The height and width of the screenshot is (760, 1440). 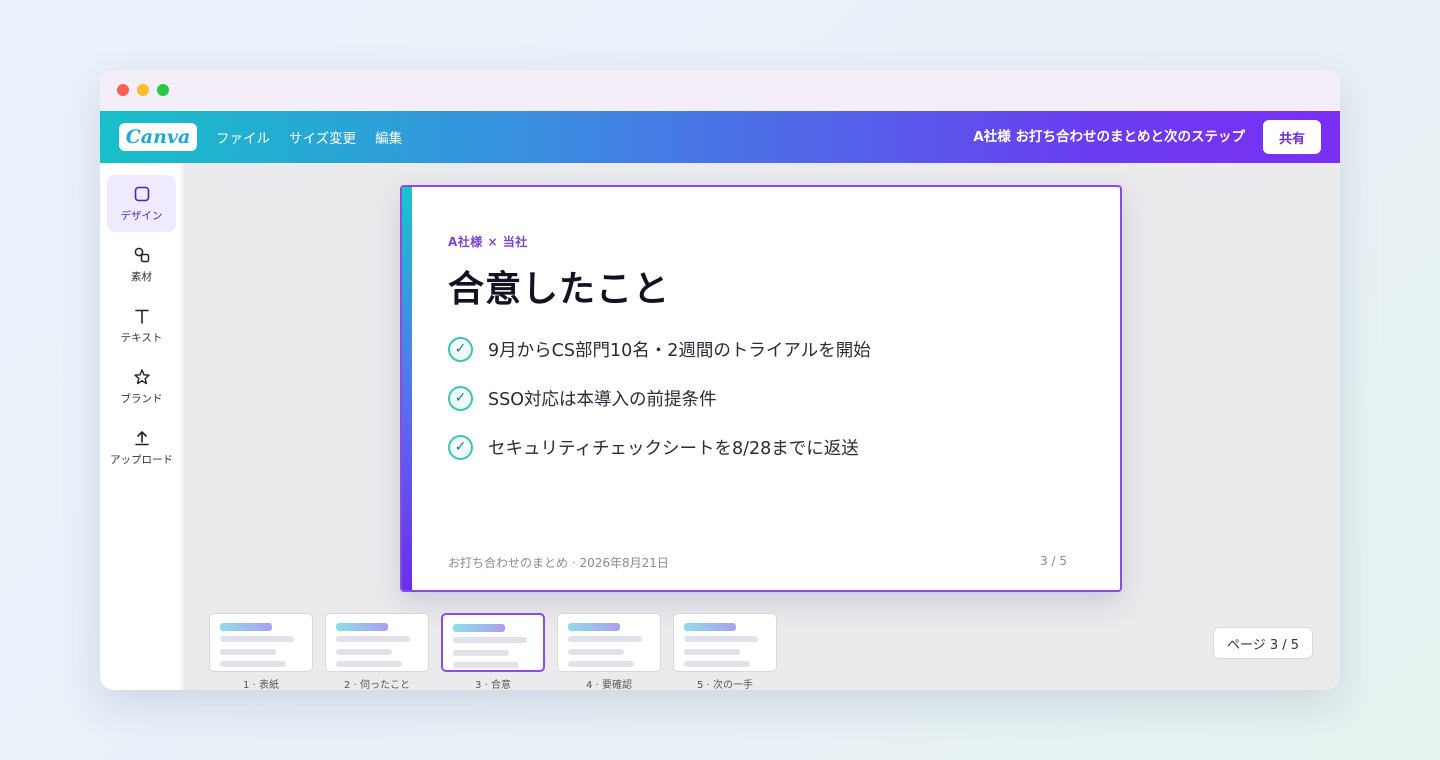 What do you see at coordinates (158, 137) in the screenshot?
I see `canva-logo: Canva` at bounding box center [158, 137].